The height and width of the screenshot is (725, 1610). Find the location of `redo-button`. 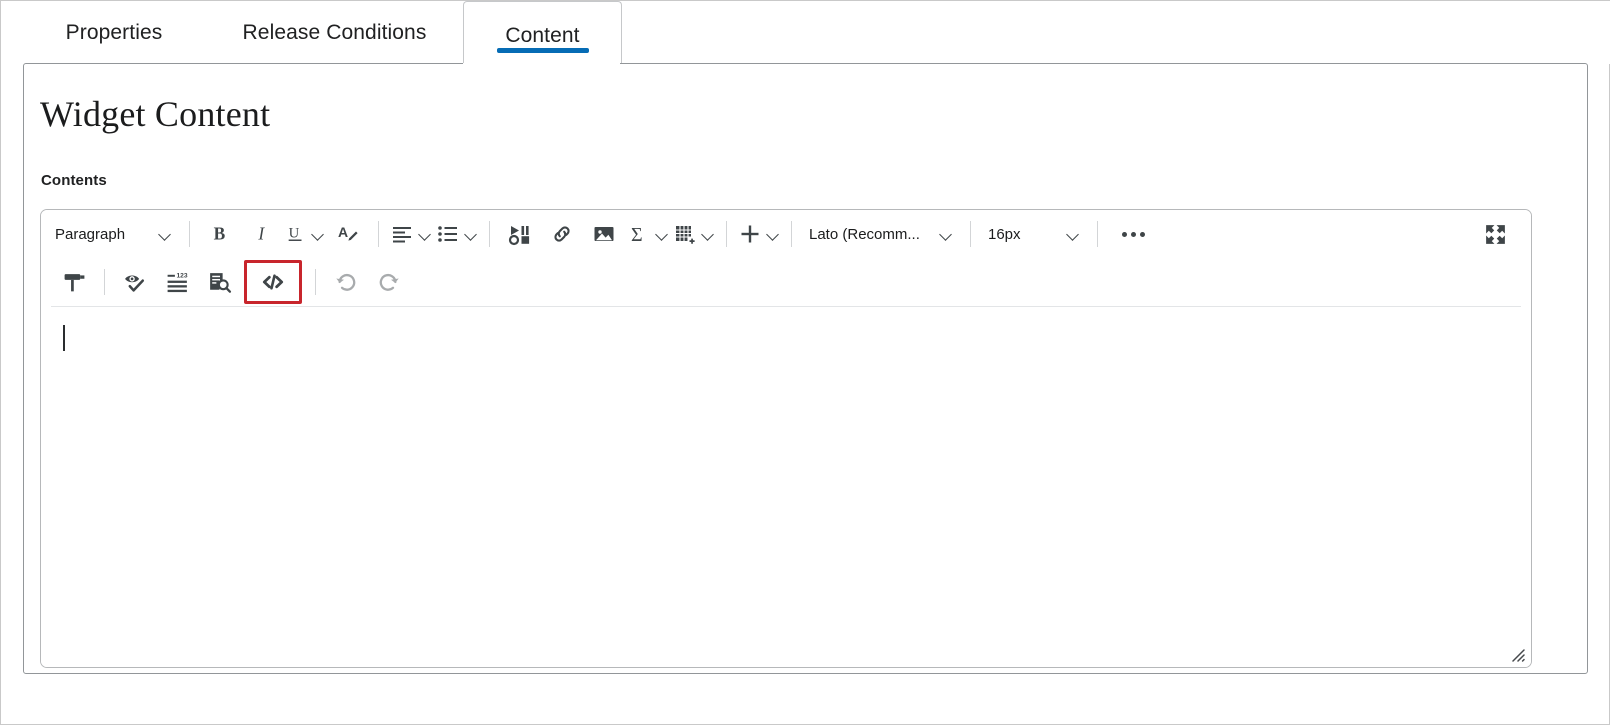

redo-button is located at coordinates (388, 282).